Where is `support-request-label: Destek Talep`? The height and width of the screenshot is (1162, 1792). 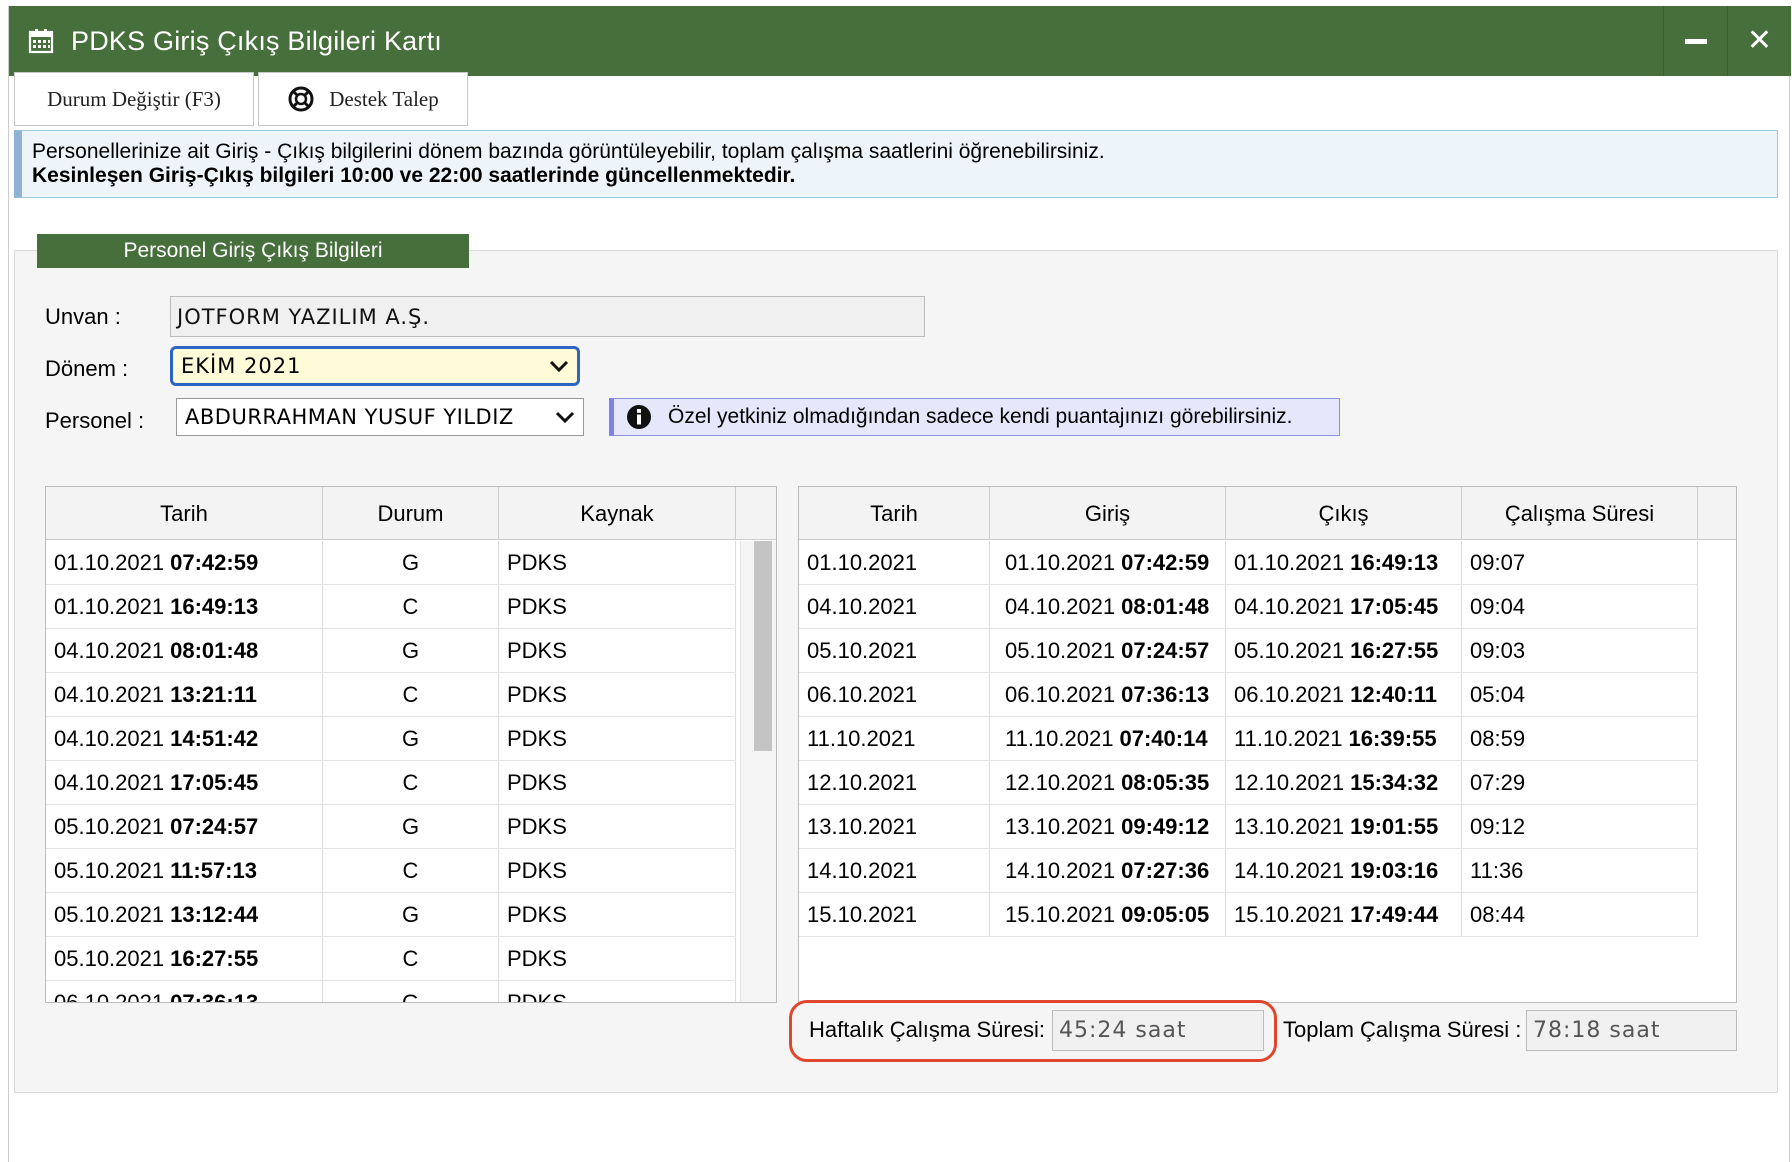
support-request-label: Destek Talep is located at coordinates (384, 98).